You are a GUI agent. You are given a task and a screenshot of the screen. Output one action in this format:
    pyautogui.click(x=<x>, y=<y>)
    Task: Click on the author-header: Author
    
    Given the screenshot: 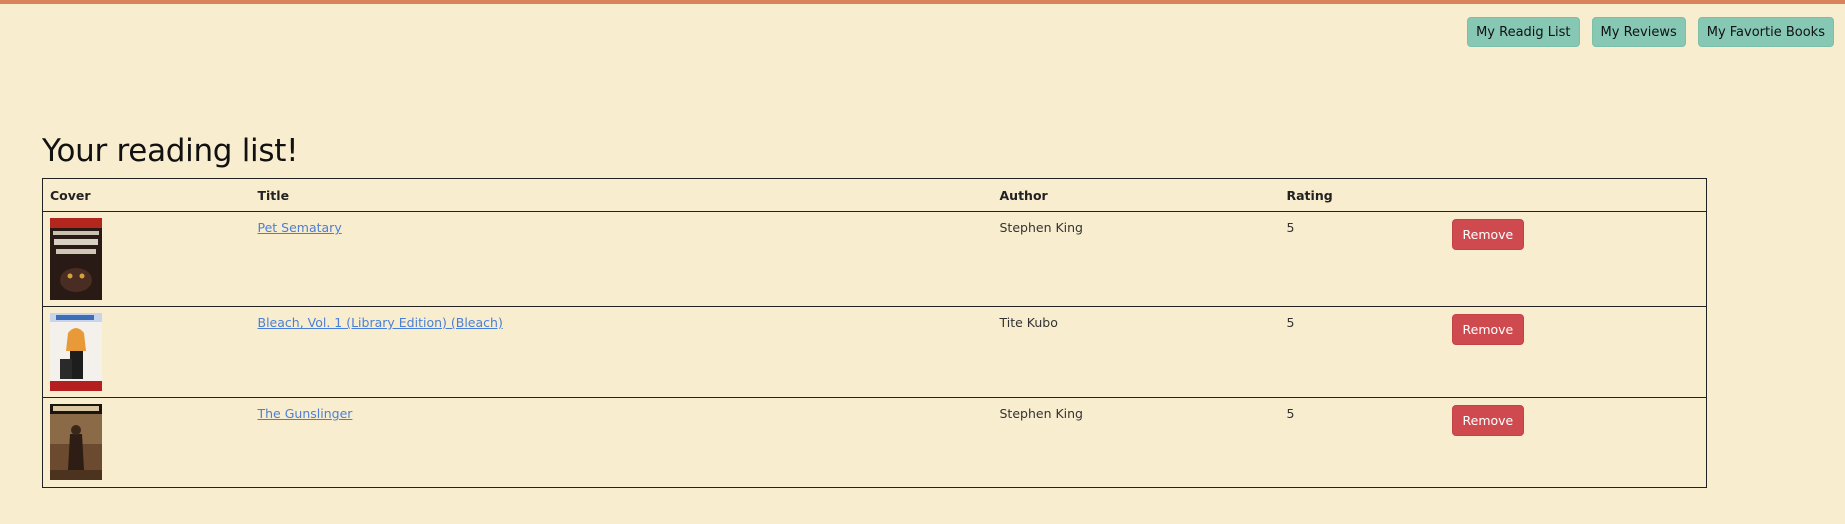 What is the action you would take?
    pyautogui.click(x=1136, y=195)
    